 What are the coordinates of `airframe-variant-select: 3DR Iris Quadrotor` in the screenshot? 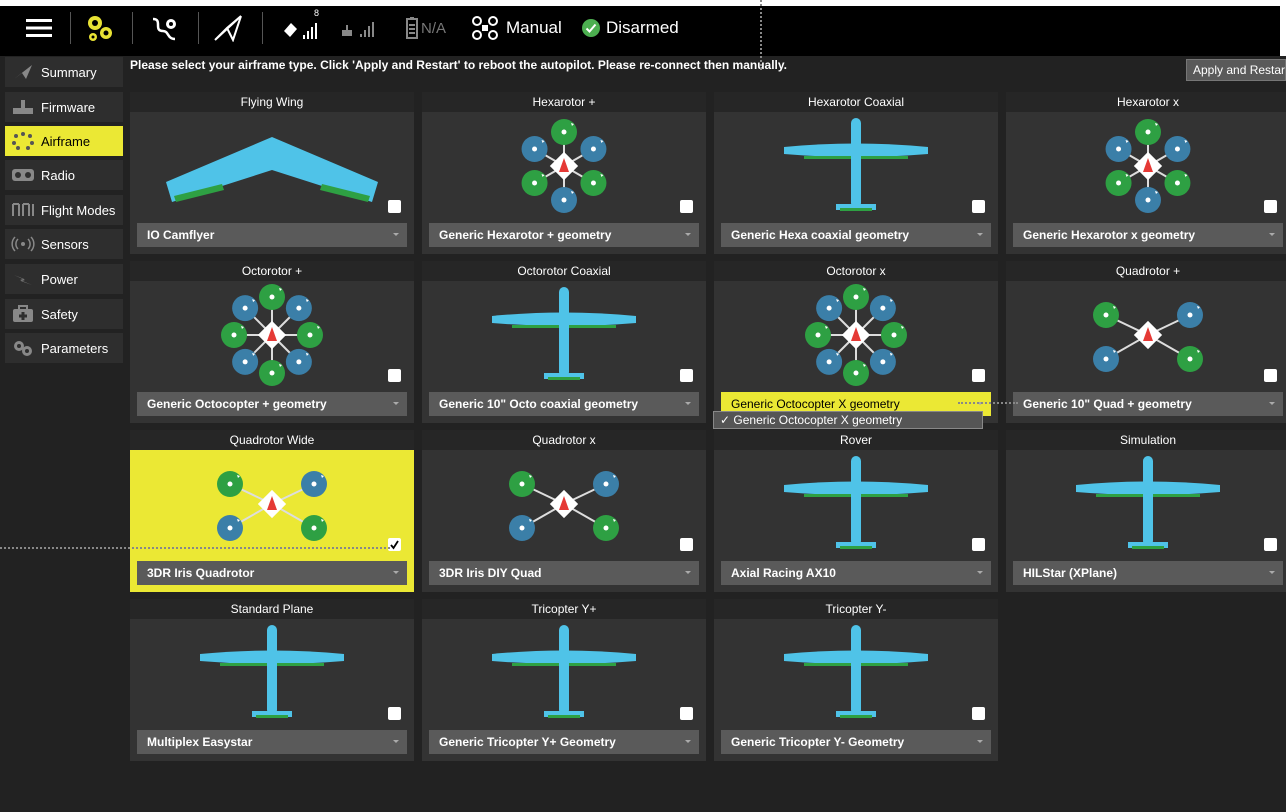 It's located at (272, 573).